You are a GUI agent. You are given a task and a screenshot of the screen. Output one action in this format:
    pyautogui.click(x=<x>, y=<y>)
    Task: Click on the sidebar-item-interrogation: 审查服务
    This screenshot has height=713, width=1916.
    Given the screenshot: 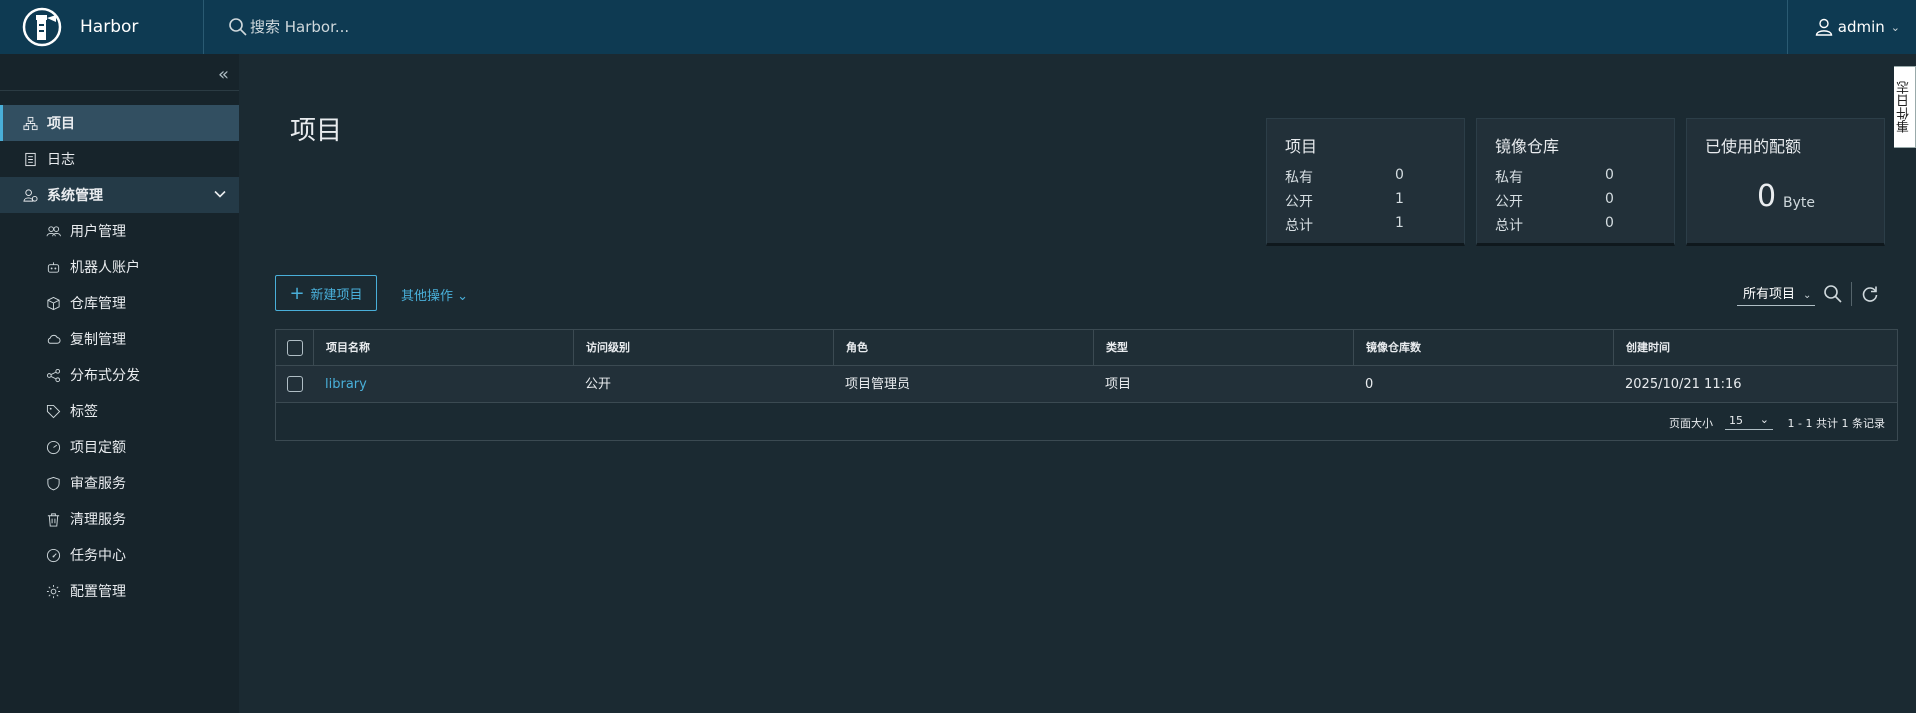 What is the action you would take?
    pyautogui.click(x=119, y=483)
    